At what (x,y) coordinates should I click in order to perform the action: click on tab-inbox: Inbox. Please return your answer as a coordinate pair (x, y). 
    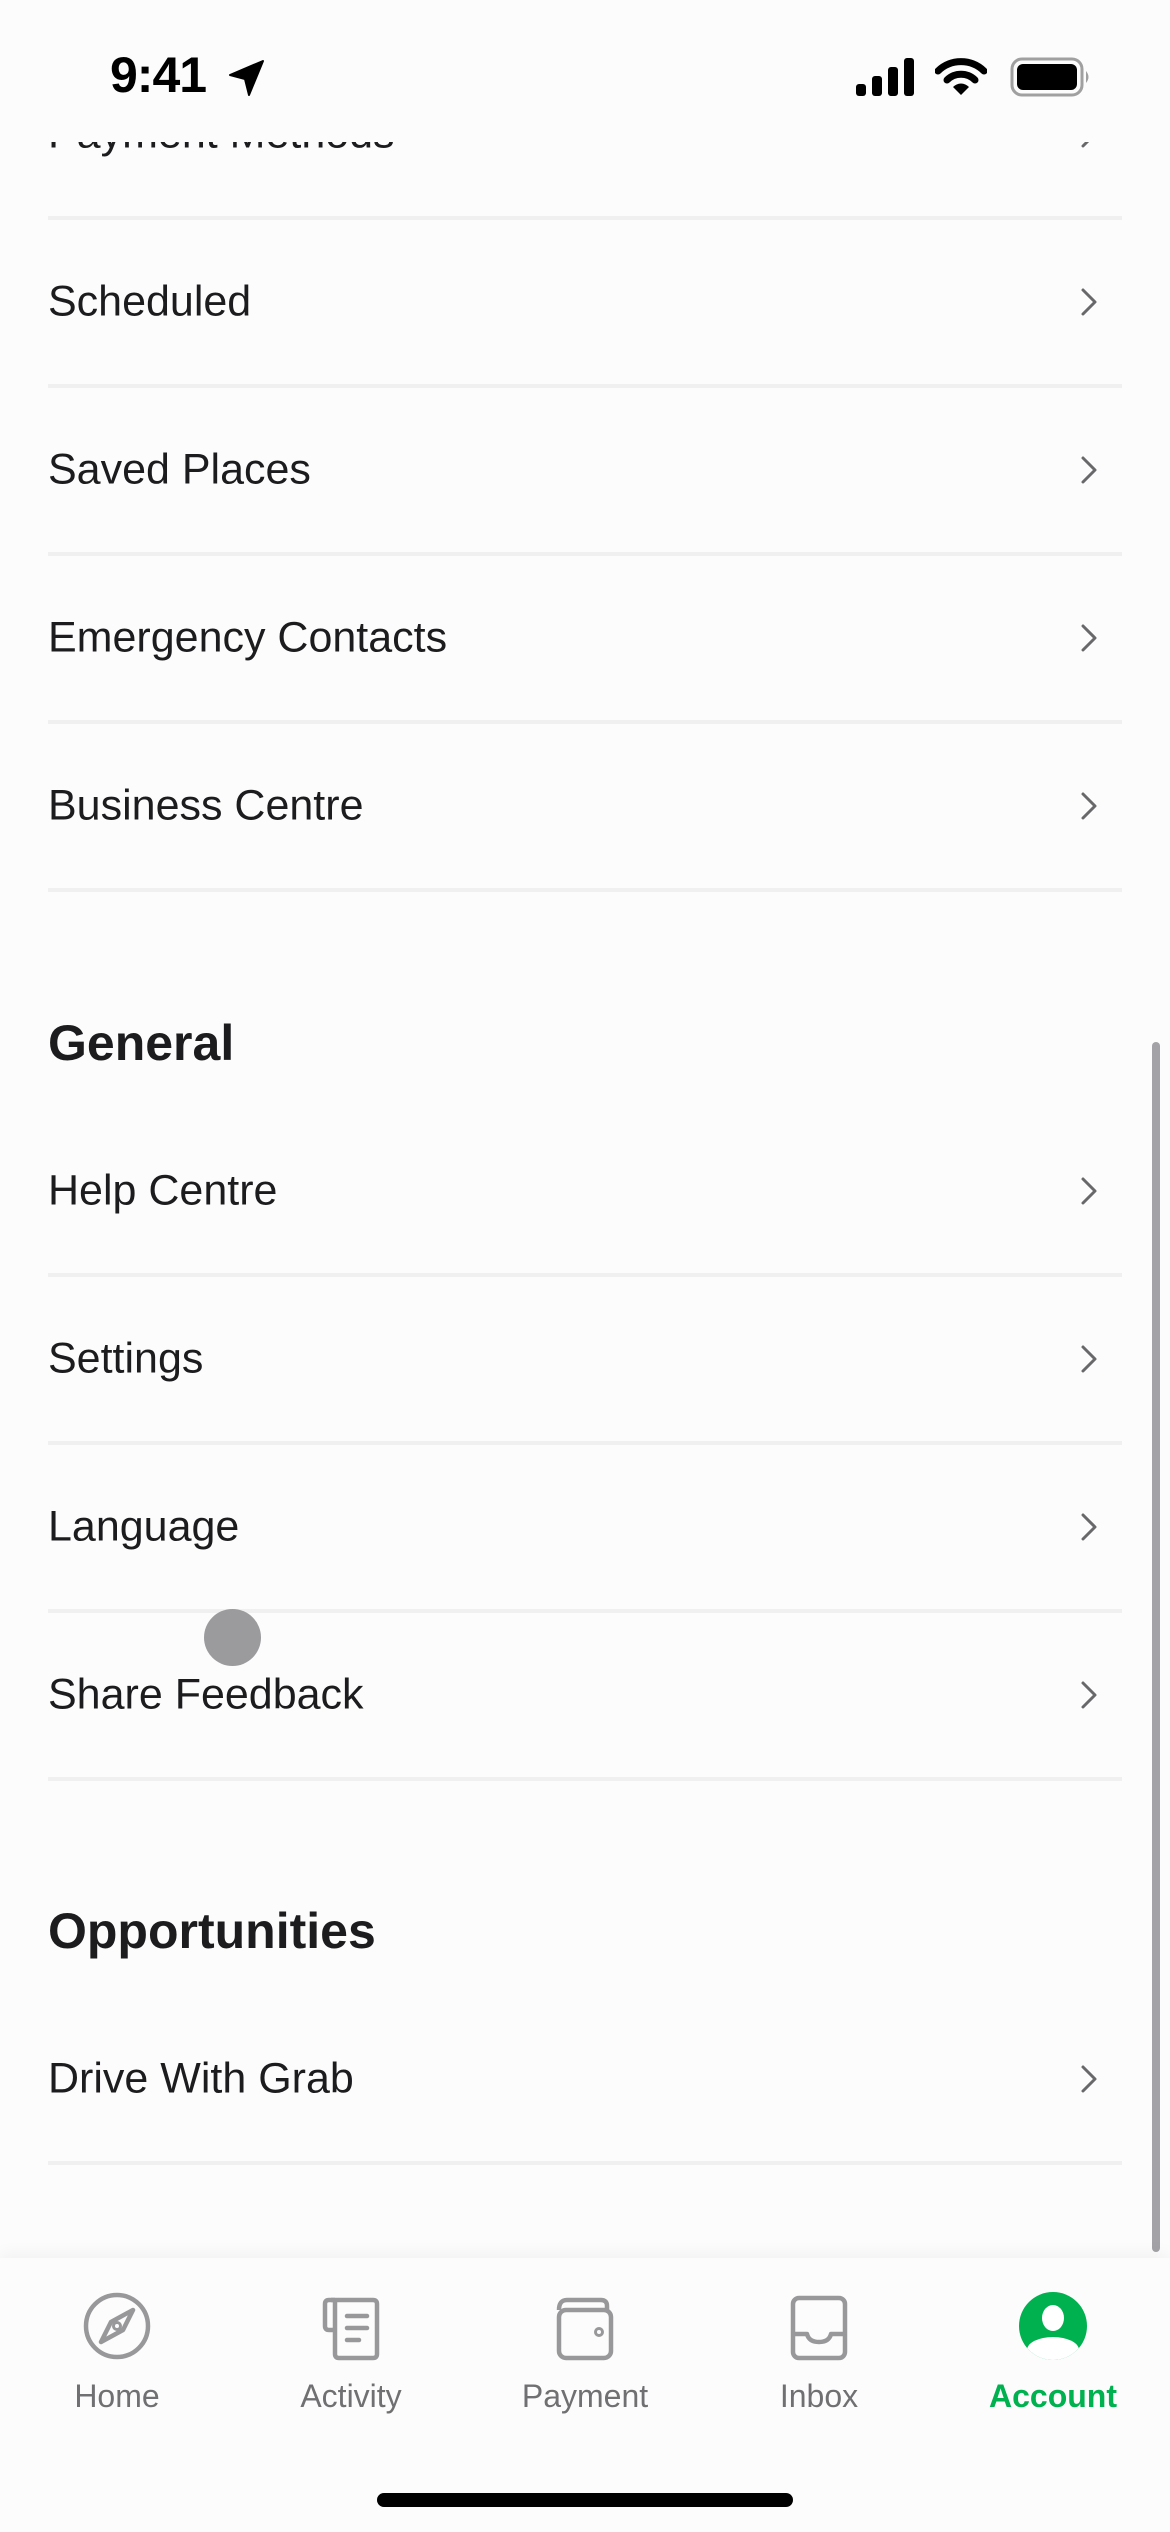
    Looking at the image, I should click on (819, 2357).